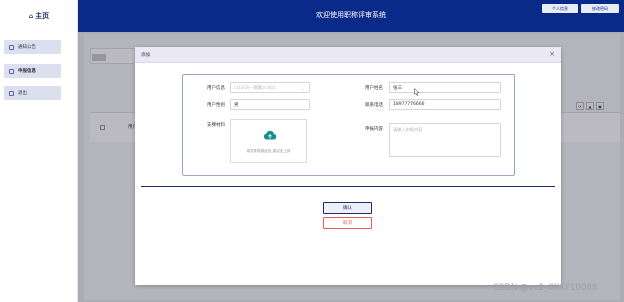 This screenshot has width=624, height=302. What do you see at coordinates (374, 129) in the screenshot?
I see `content-label: 申报内容` at bounding box center [374, 129].